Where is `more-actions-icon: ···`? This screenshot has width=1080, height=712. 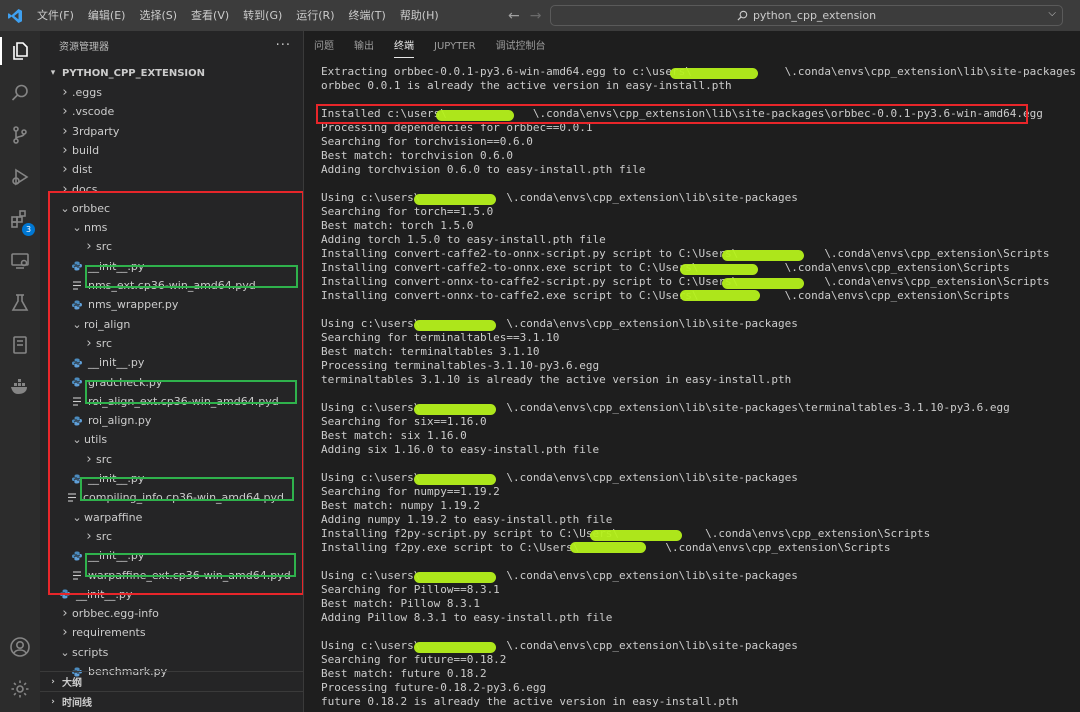
more-actions-icon: ··· is located at coordinates (283, 45).